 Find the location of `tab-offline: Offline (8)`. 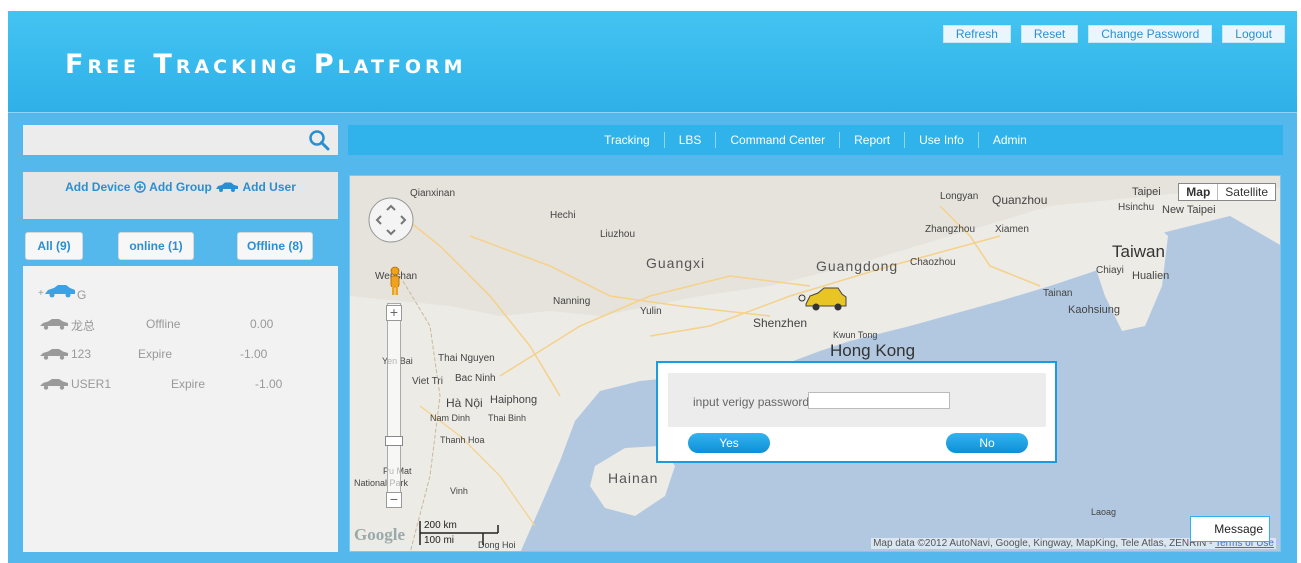

tab-offline: Offline (8) is located at coordinates (275, 246).